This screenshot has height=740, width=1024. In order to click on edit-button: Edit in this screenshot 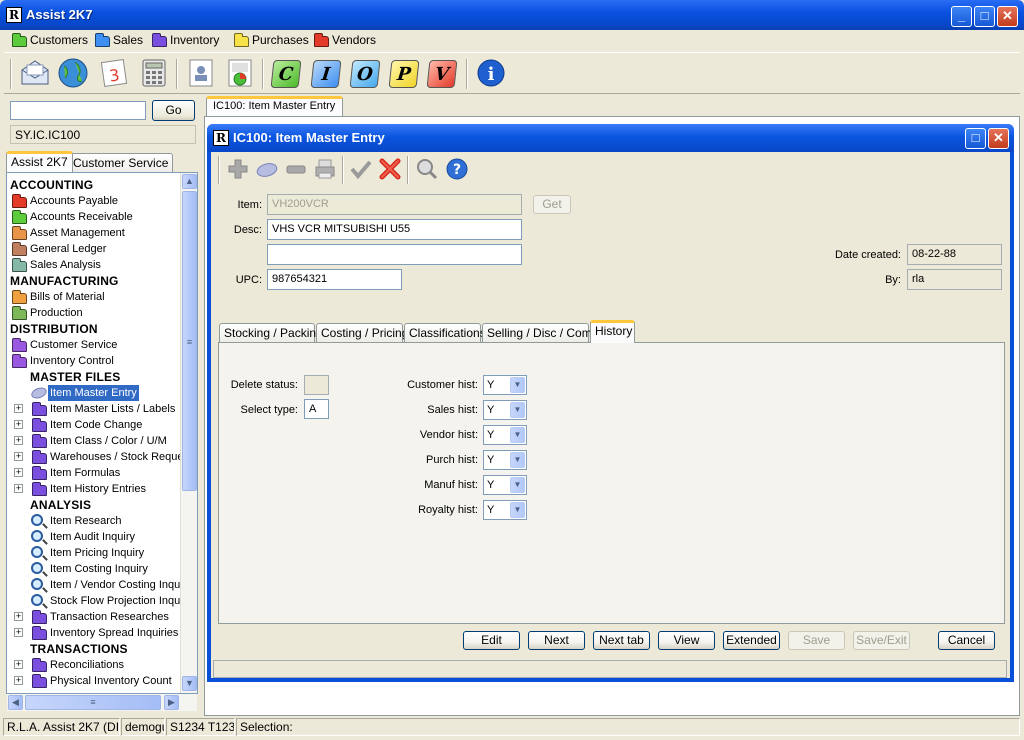, I will do `click(491, 640)`.